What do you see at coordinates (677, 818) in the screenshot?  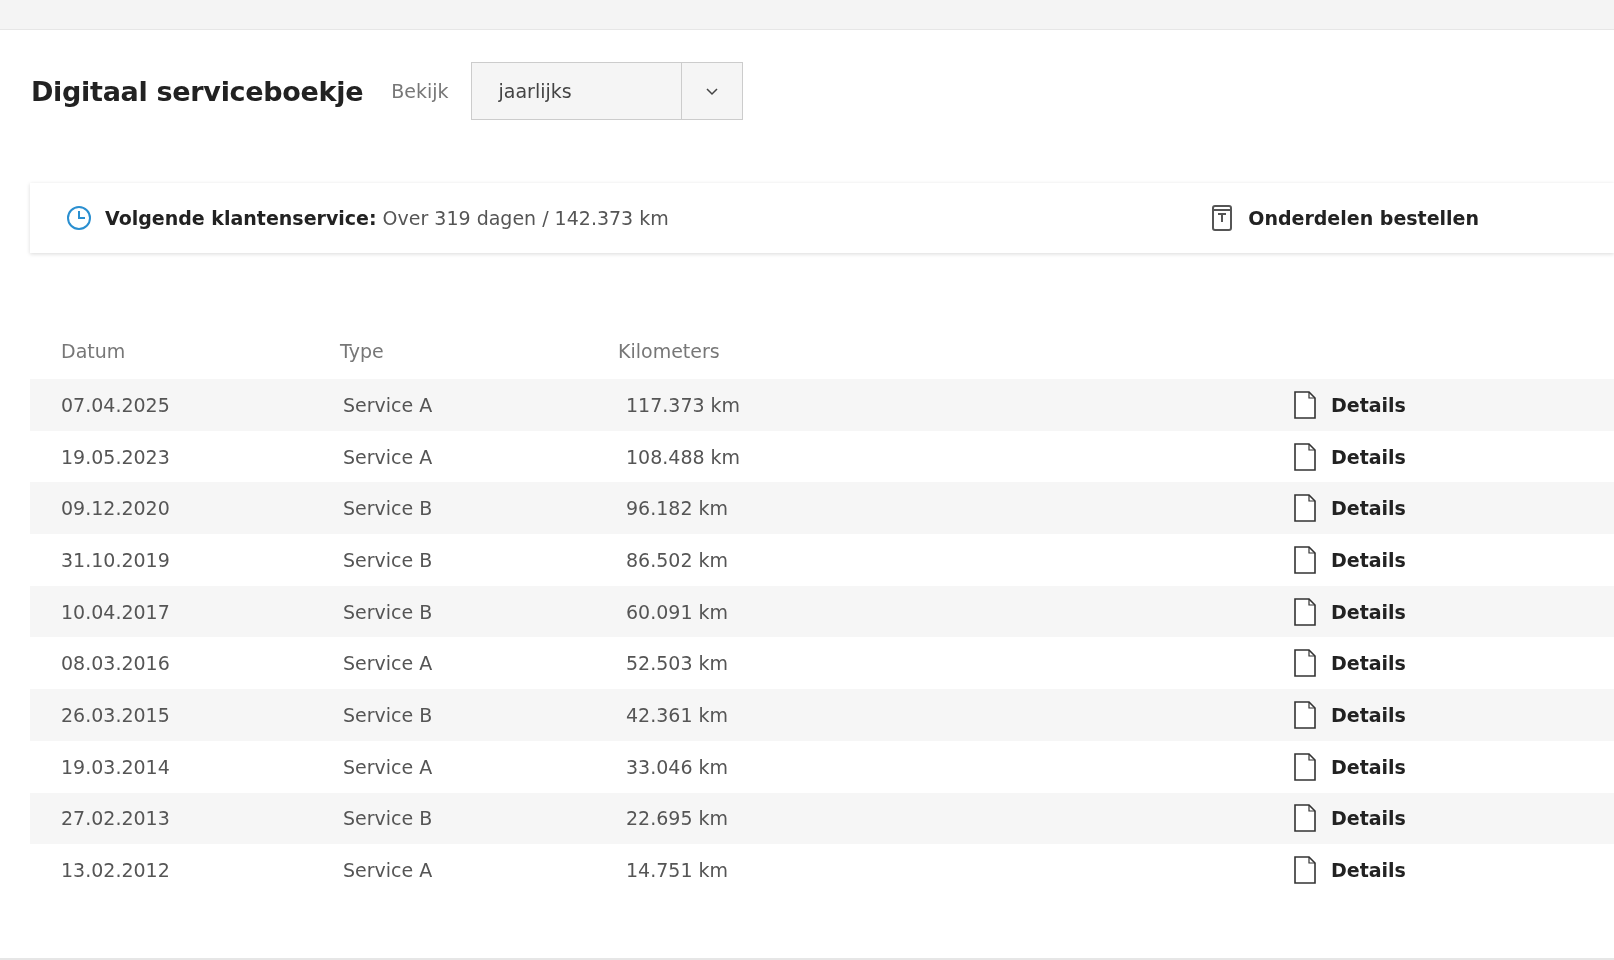 I see `kilometers-cell-text: 22.695 km` at bounding box center [677, 818].